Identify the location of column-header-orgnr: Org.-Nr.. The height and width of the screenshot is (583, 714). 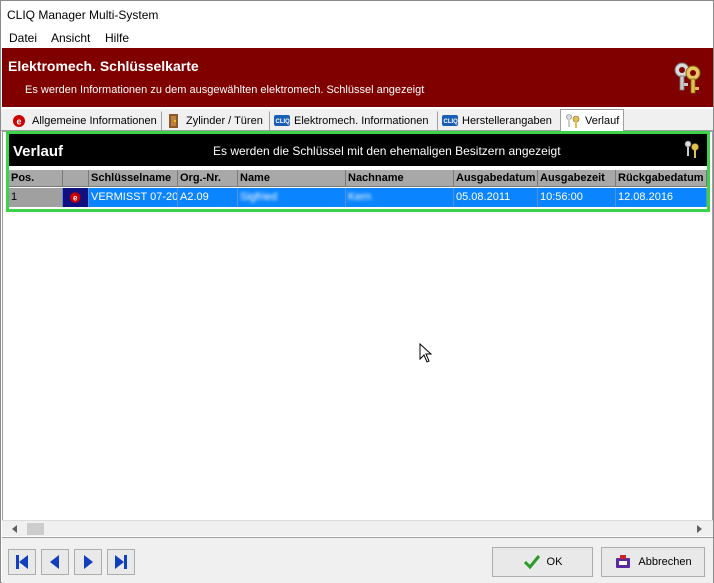
(208, 178).